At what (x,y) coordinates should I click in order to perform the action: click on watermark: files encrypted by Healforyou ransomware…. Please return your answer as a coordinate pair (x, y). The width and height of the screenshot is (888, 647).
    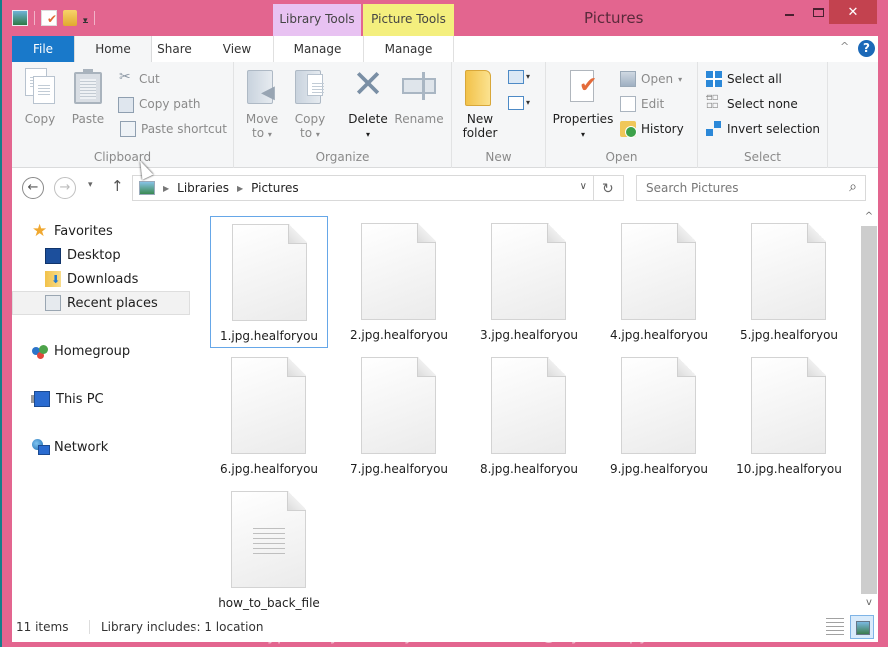
    Looking at the image, I should click on (440, 634).